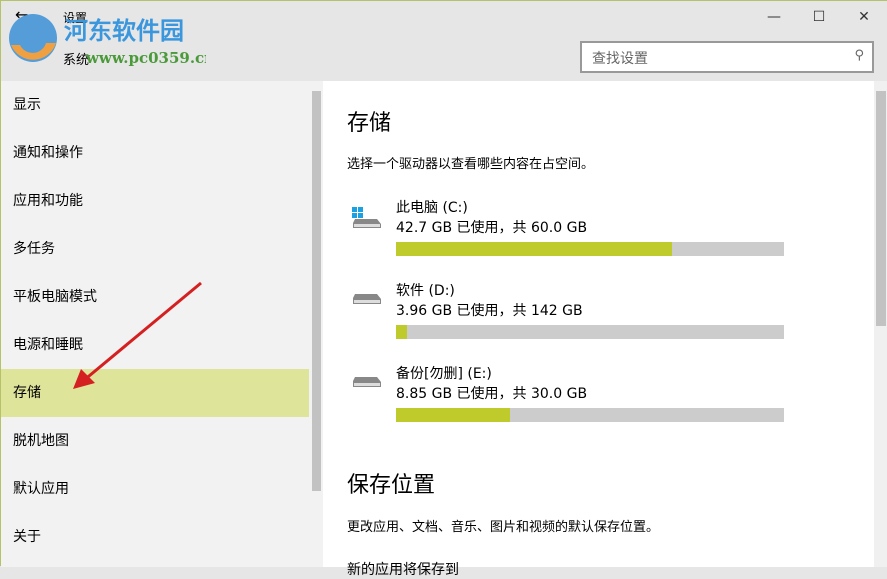  I want to click on save-locations-description: 更改应用、文档、音乐、图片和视频的默认保存位置。, so click(503, 527).